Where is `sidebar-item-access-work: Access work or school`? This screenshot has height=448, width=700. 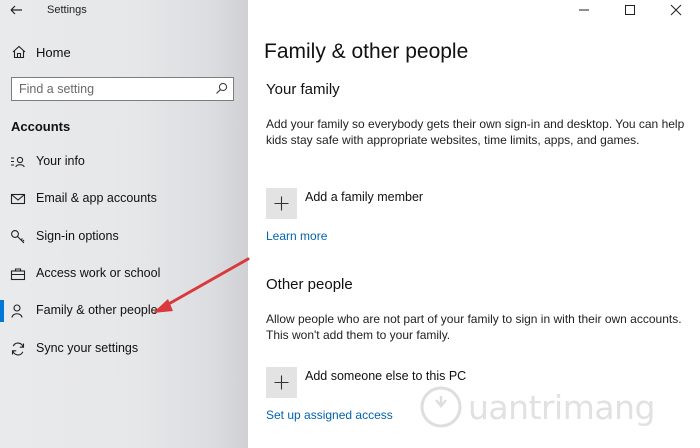
sidebar-item-access-work: Access work or school is located at coordinates (124, 274).